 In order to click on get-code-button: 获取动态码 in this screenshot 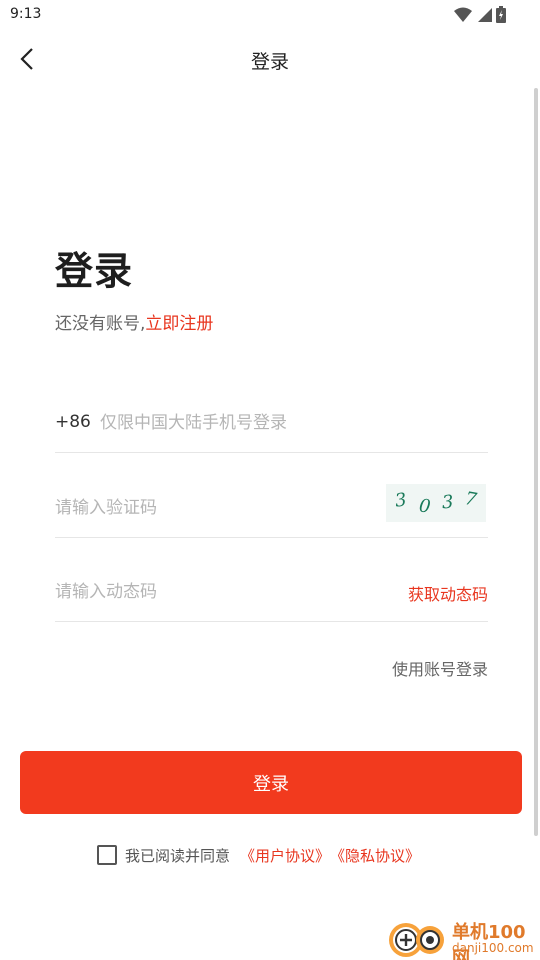, I will do `click(448, 593)`.